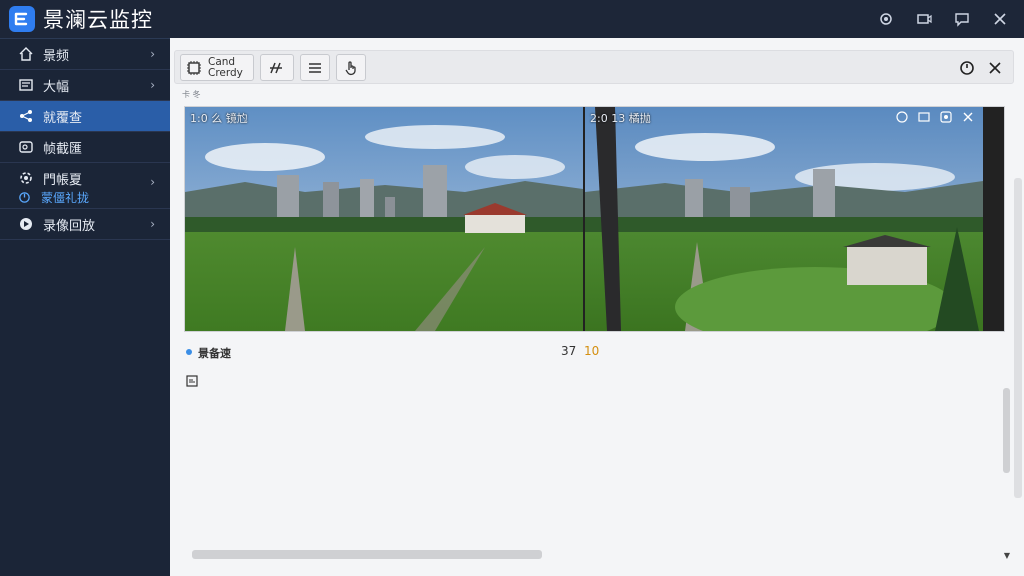 Image resolution: width=1024 pixels, height=576 pixels. What do you see at coordinates (63, 118) in the screenshot?
I see `sidebar-item-label: 就覆查` at bounding box center [63, 118].